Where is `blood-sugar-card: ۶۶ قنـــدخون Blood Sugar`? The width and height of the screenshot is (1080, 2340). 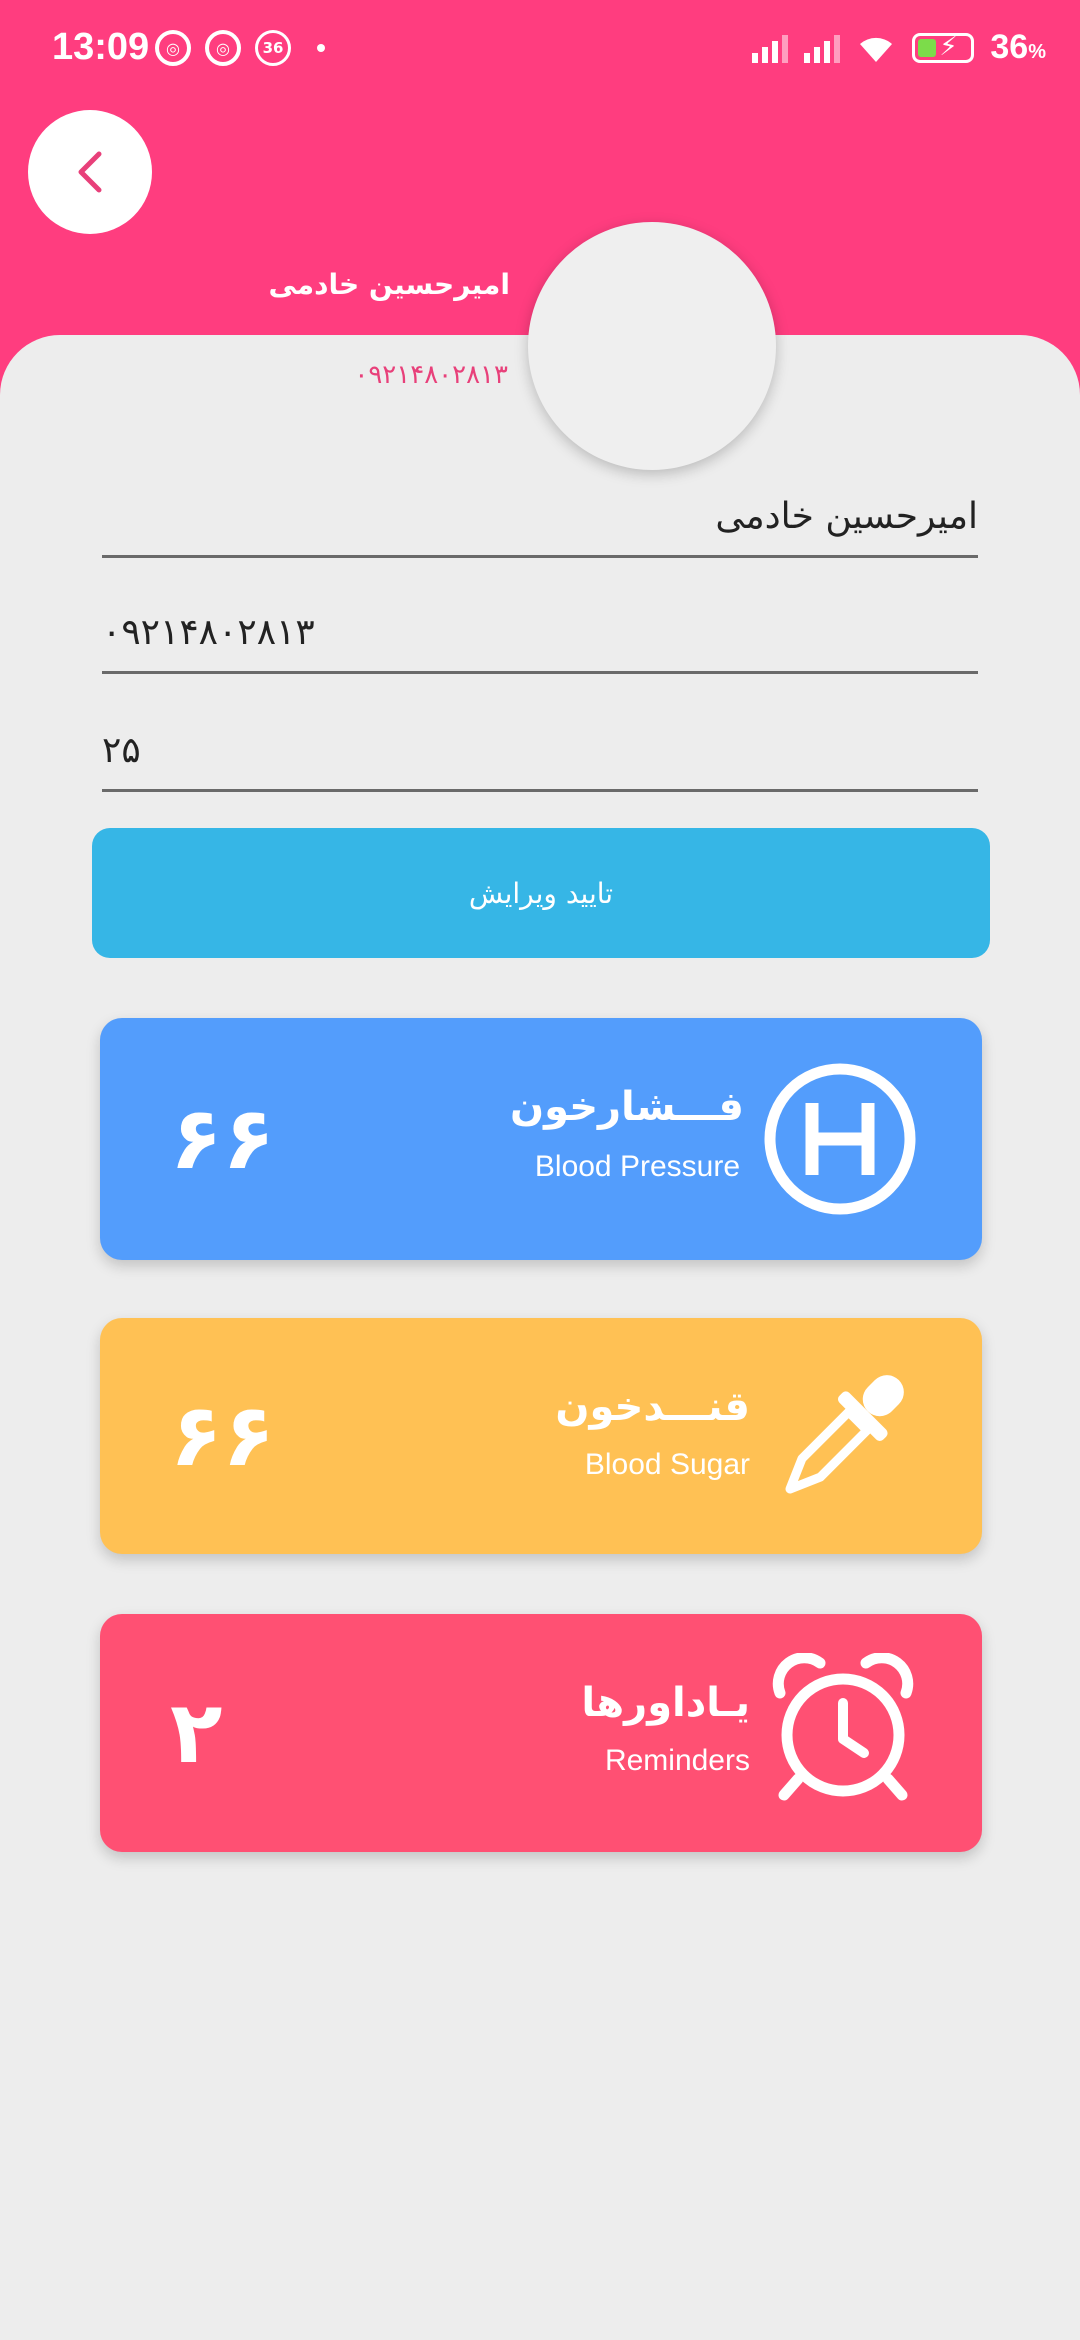
blood-sugar-card: ۶۶ قنـــدخون Blood Sugar is located at coordinates (541, 1436).